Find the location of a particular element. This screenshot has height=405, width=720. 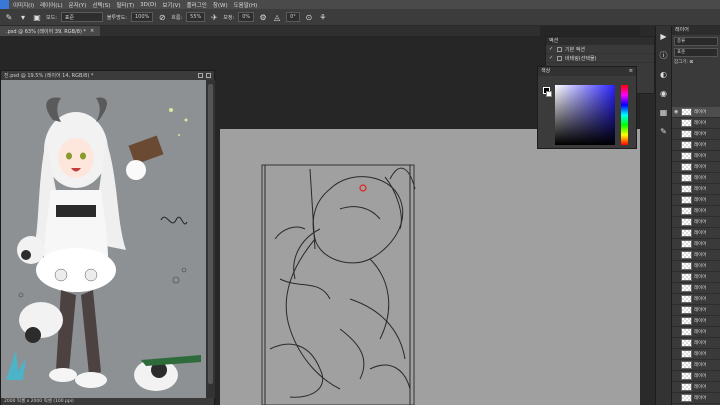

smoothing-field: 0% is located at coordinates (246, 17).